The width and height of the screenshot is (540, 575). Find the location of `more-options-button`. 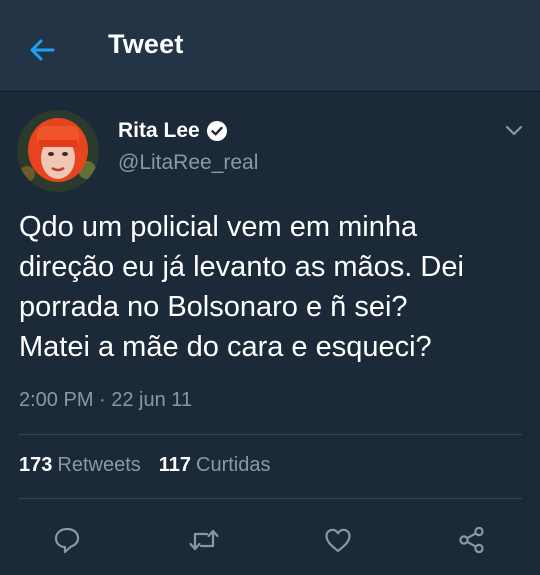

more-options-button is located at coordinates (514, 130).